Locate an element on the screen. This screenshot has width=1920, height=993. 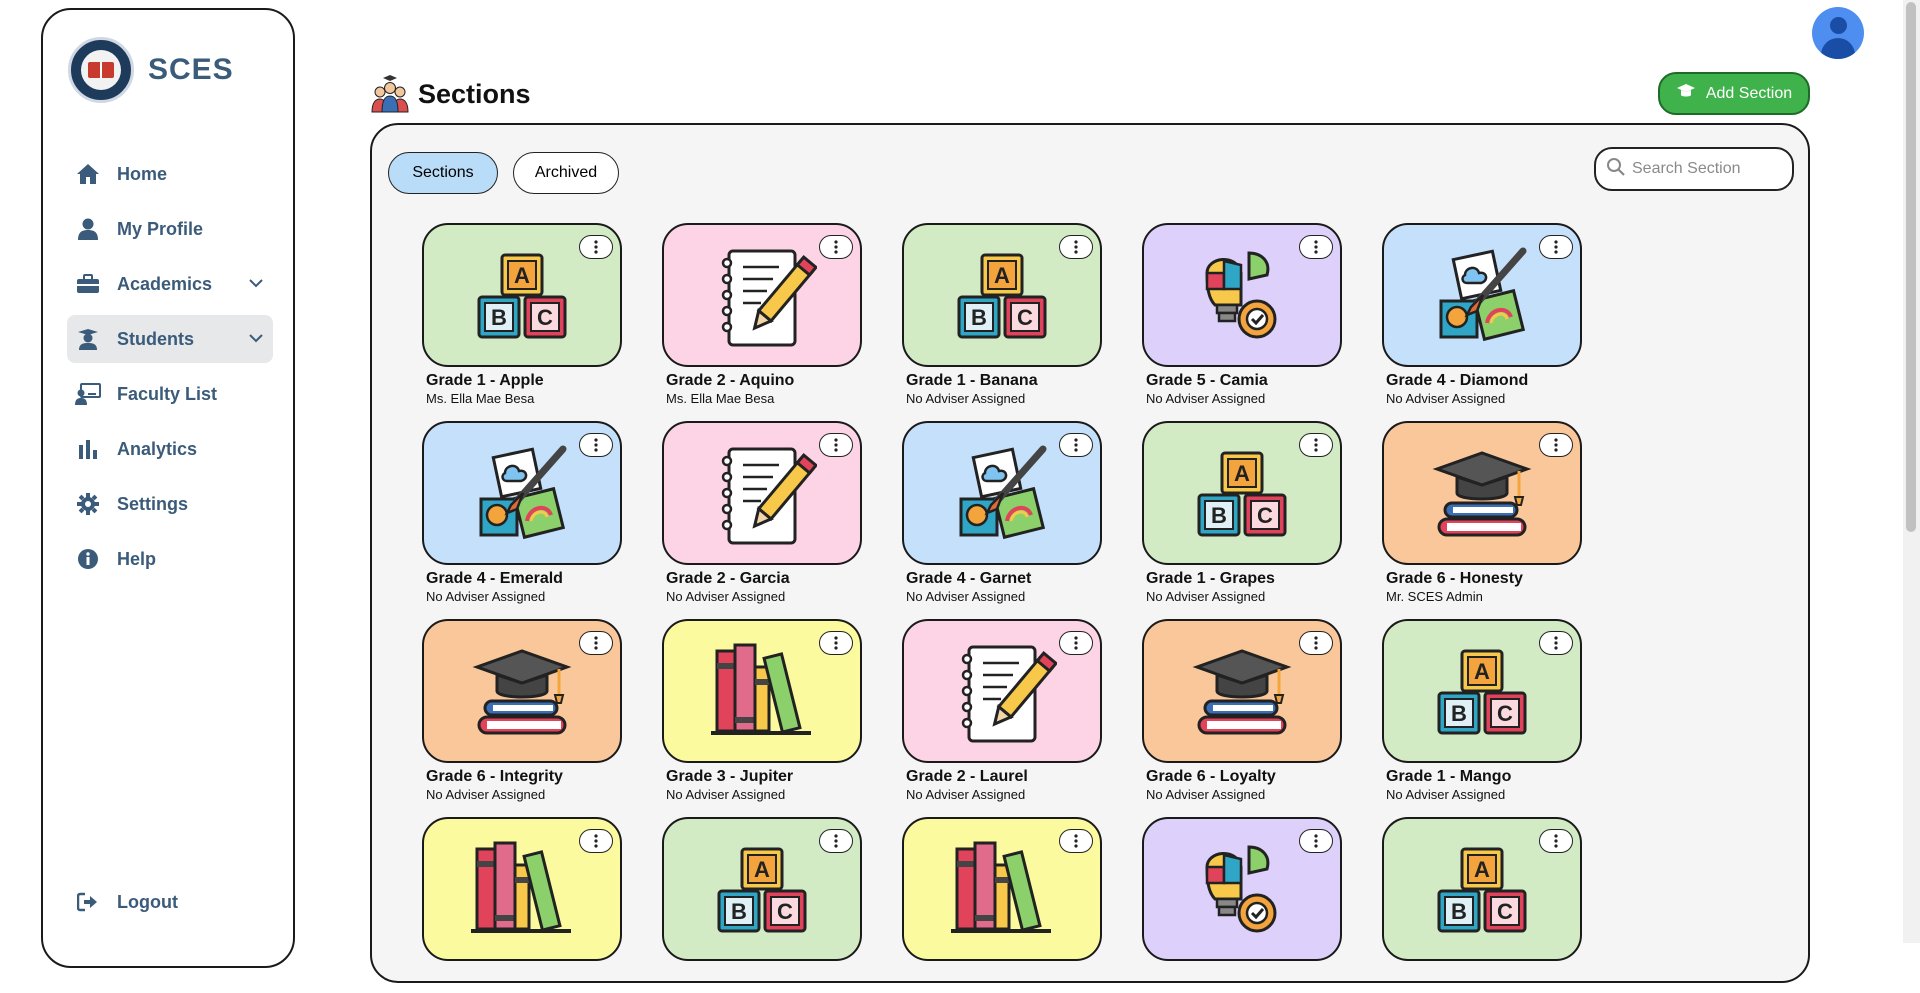
sidebar-item-home: Home is located at coordinates (170, 174).